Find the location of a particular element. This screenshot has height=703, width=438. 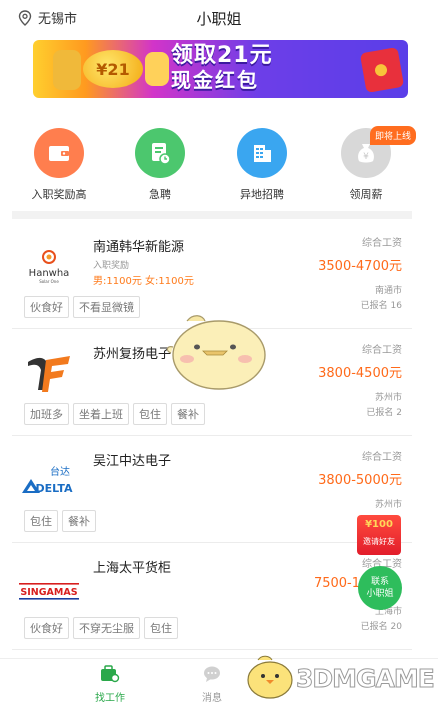

salary: 3800-4500元 is located at coordinates (360, 373).